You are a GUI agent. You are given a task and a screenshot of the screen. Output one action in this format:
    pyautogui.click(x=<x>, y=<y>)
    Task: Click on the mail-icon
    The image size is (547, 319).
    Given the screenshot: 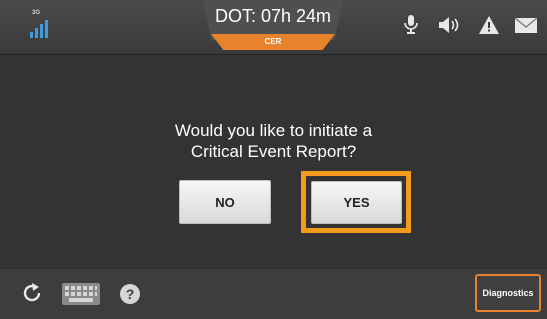 What is the action you would take?
    pyautogui.click(x=526, y=25)
    